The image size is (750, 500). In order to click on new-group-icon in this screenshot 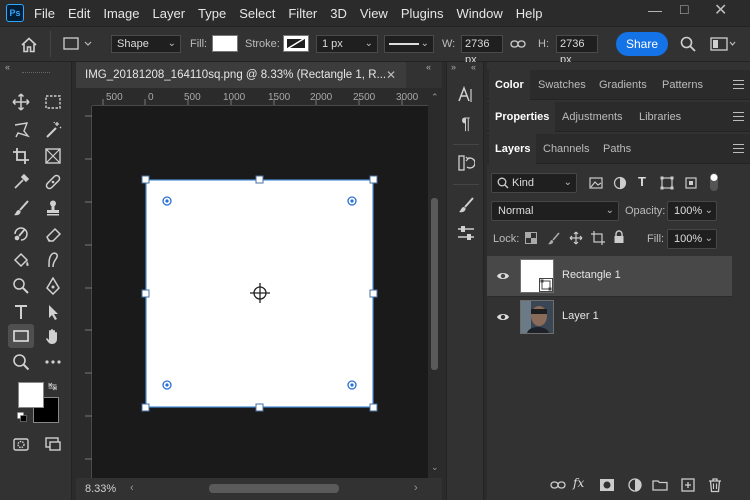, I will do `click(660, 485)`.